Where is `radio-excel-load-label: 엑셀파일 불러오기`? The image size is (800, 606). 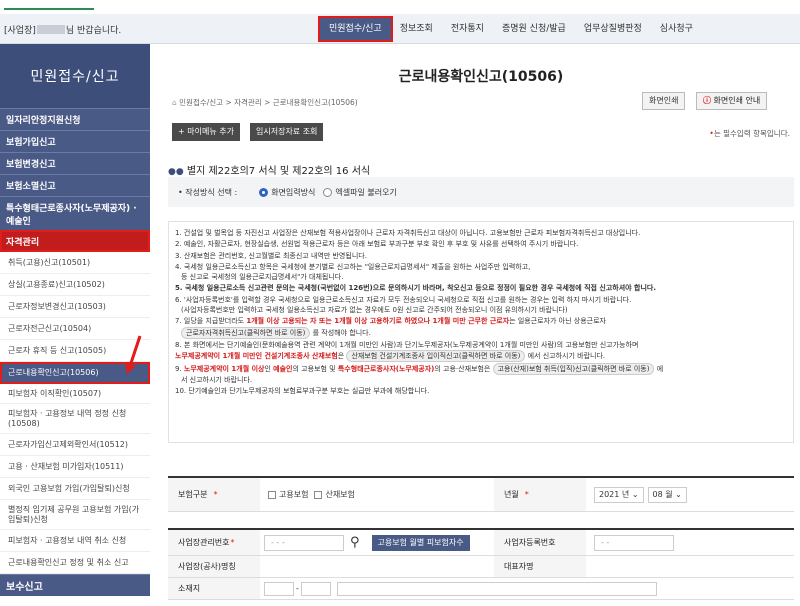 radio-excel-load-label: 엑셀파일 불러오기 is located at coordinates (365, 192).